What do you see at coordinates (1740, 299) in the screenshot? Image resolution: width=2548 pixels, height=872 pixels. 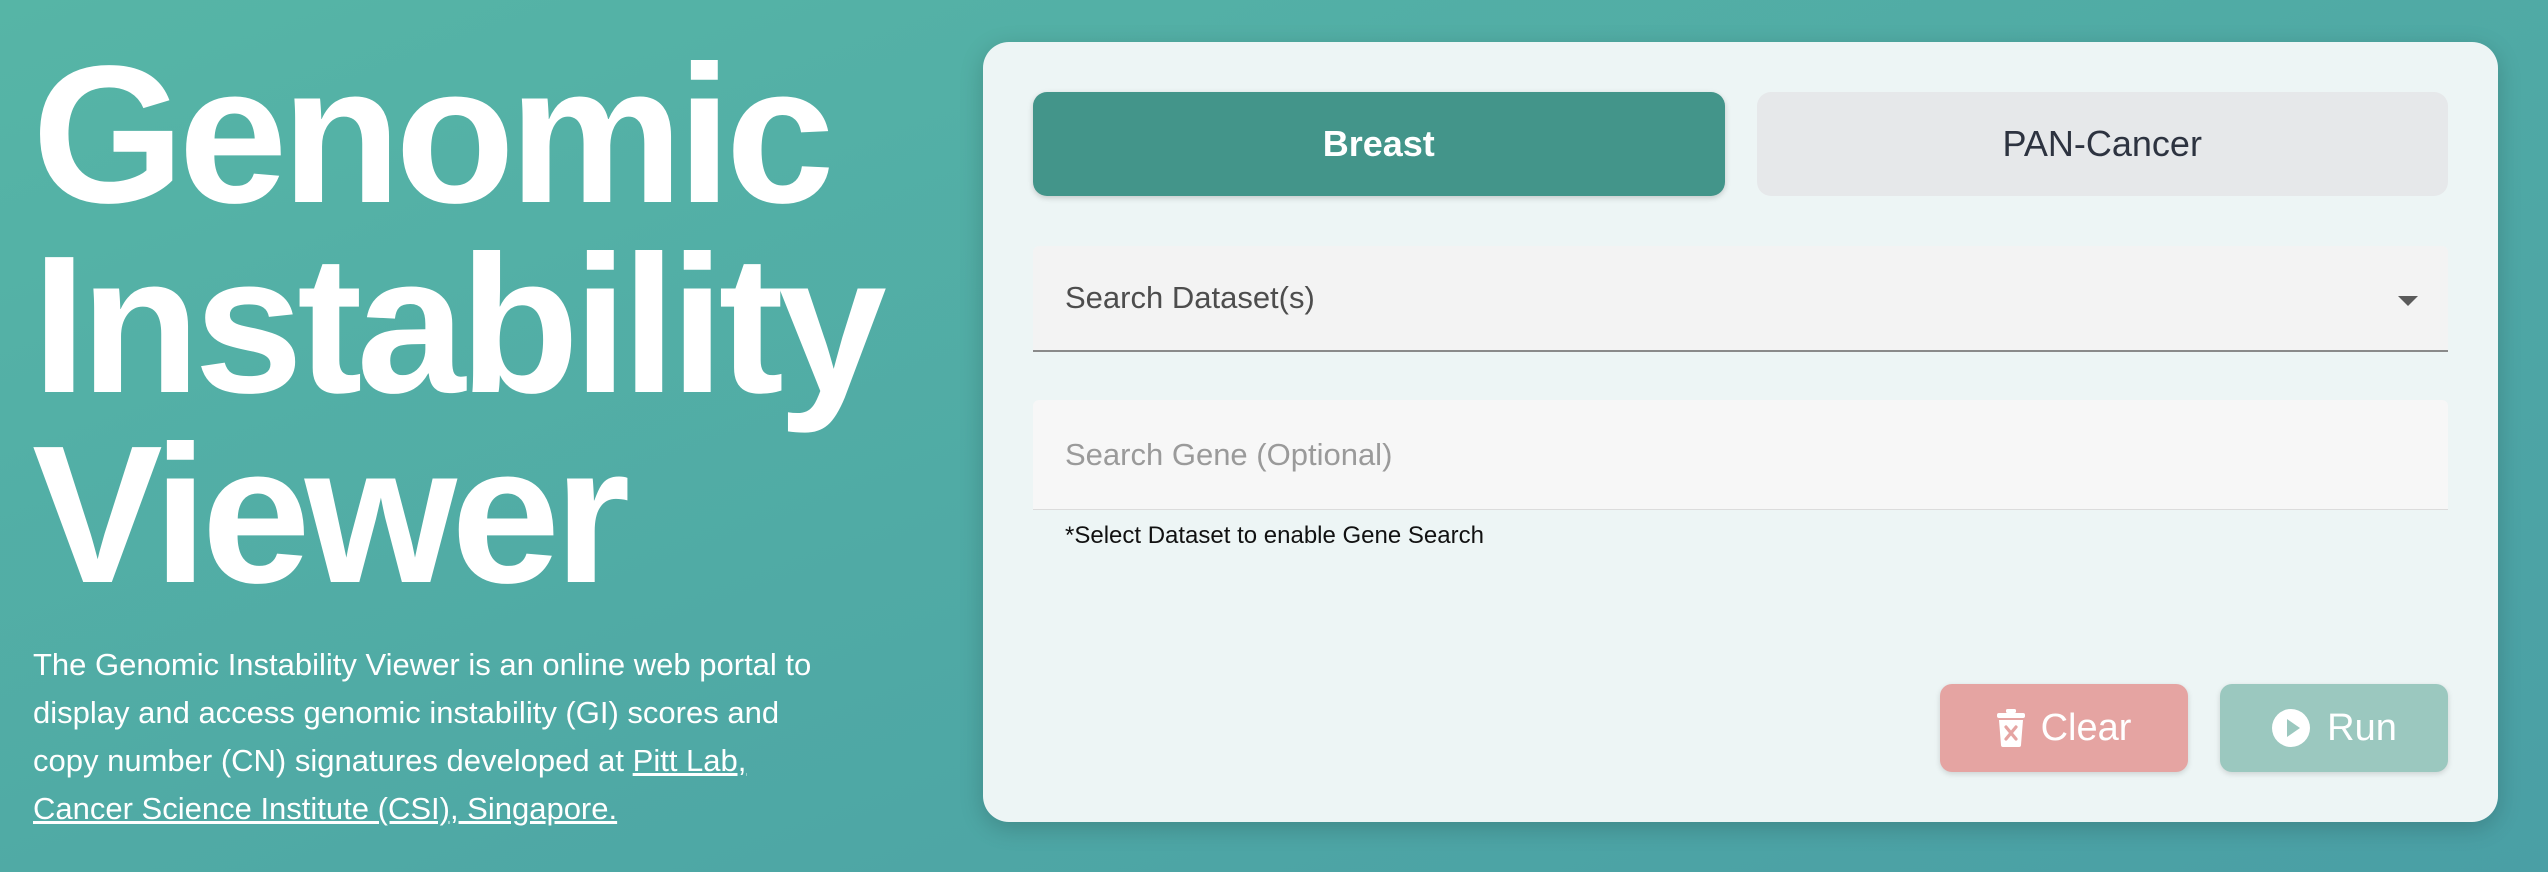 I see `dataset-select: Search Dataset(s)` at bounding box center [1740, 299].